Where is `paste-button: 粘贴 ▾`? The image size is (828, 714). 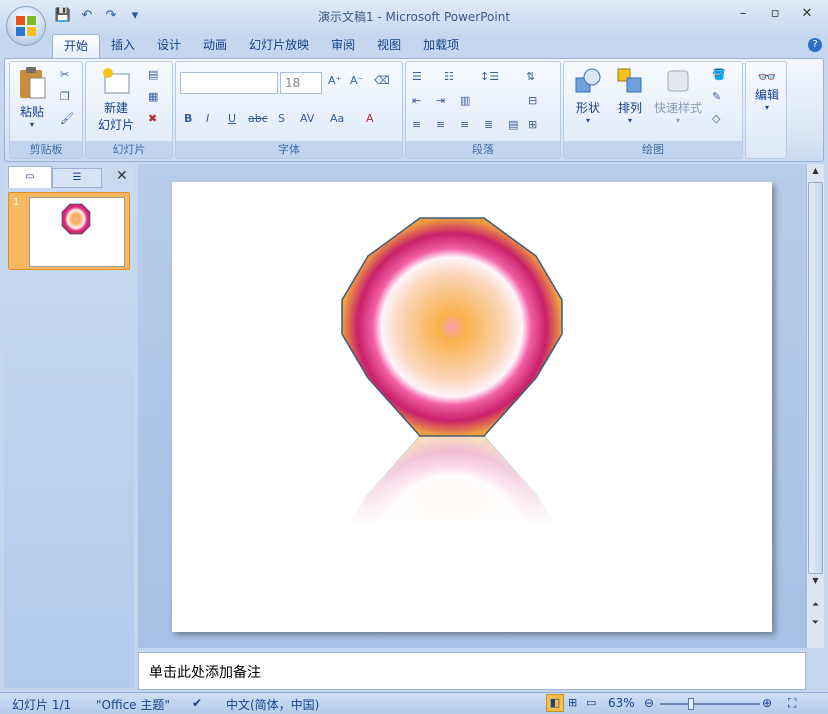 paste-button: 粘贴 ▾ is located at coordinates (32, 97).